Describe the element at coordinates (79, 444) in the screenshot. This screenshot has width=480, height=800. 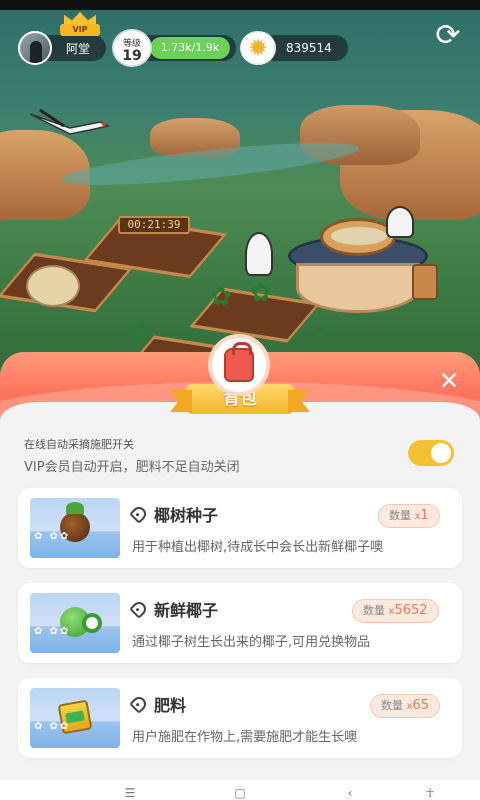
I see `auto-switch-title: 在线自动采摘施肥开关` at that location.